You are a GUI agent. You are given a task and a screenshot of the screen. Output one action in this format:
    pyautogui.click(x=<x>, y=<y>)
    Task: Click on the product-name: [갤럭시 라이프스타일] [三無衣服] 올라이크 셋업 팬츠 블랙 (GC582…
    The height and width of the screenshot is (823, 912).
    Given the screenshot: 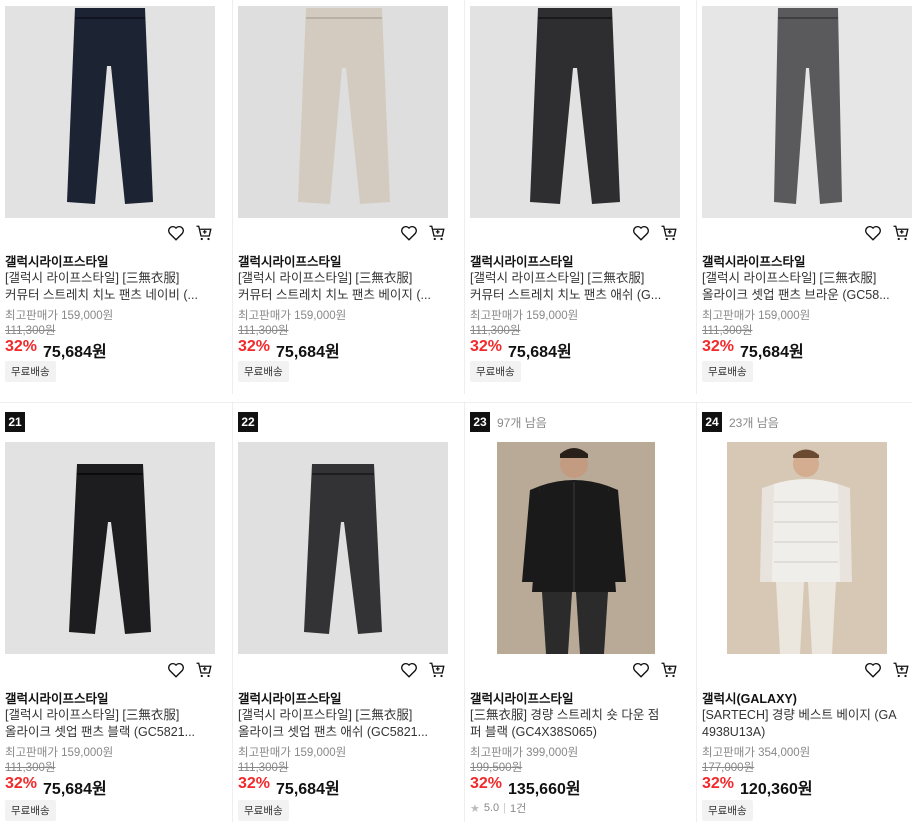 What is the action you would take?
    pyautogui.click(x=107, y=724)
    